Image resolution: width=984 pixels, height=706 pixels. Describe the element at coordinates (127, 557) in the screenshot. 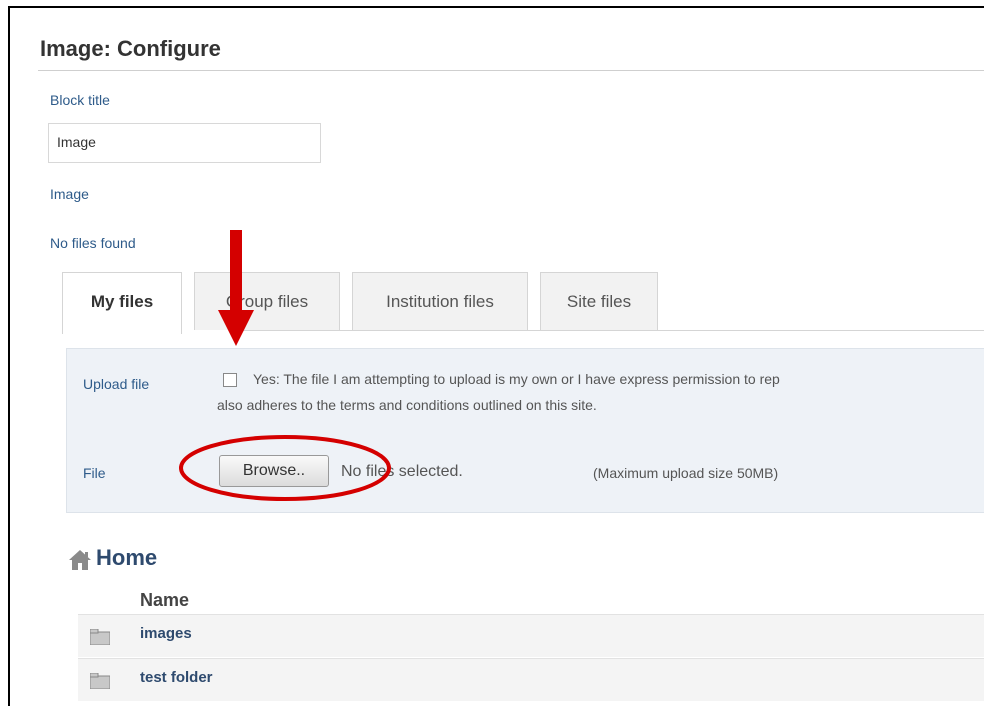

I see `home-title: Home` at that location.